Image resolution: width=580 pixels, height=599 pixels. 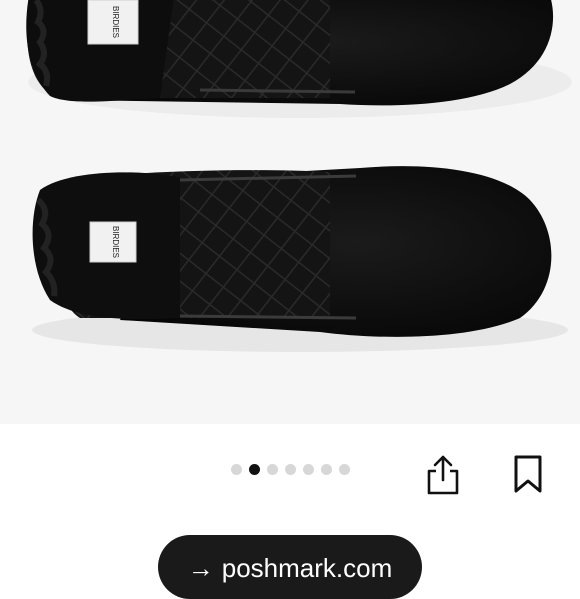 What do you see at coordinates (307, 568) in the screenshot?
I see `poshmark-link-text: poshmark.com` at bounding box center [307, 568].